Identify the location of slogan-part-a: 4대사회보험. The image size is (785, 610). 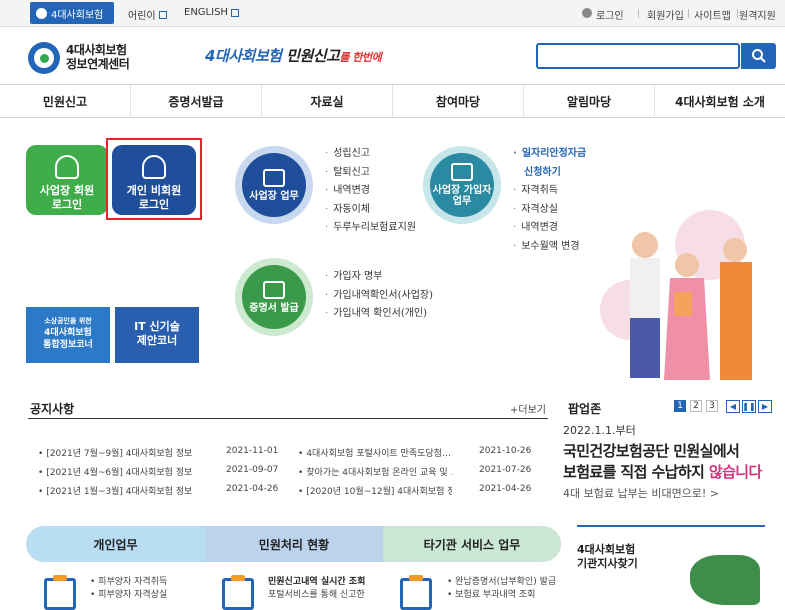
(243, 56).